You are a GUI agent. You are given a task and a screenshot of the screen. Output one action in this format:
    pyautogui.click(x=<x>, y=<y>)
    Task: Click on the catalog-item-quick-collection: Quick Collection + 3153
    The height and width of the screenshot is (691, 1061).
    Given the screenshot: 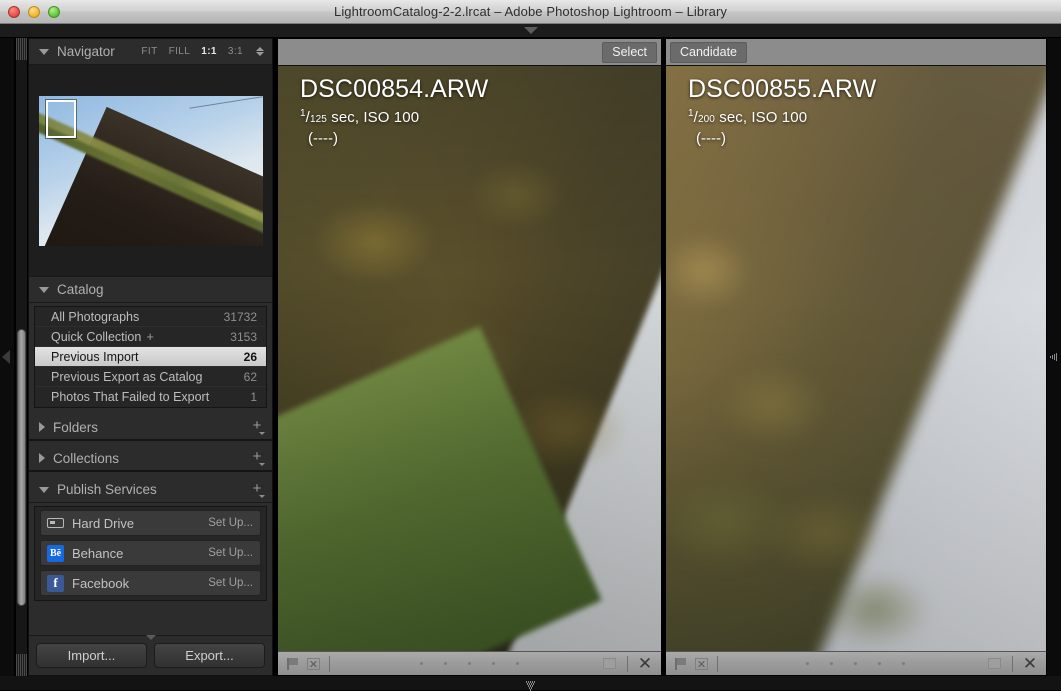 What is the action you would take?
    pyautogui.click(x=150, y=337)
    